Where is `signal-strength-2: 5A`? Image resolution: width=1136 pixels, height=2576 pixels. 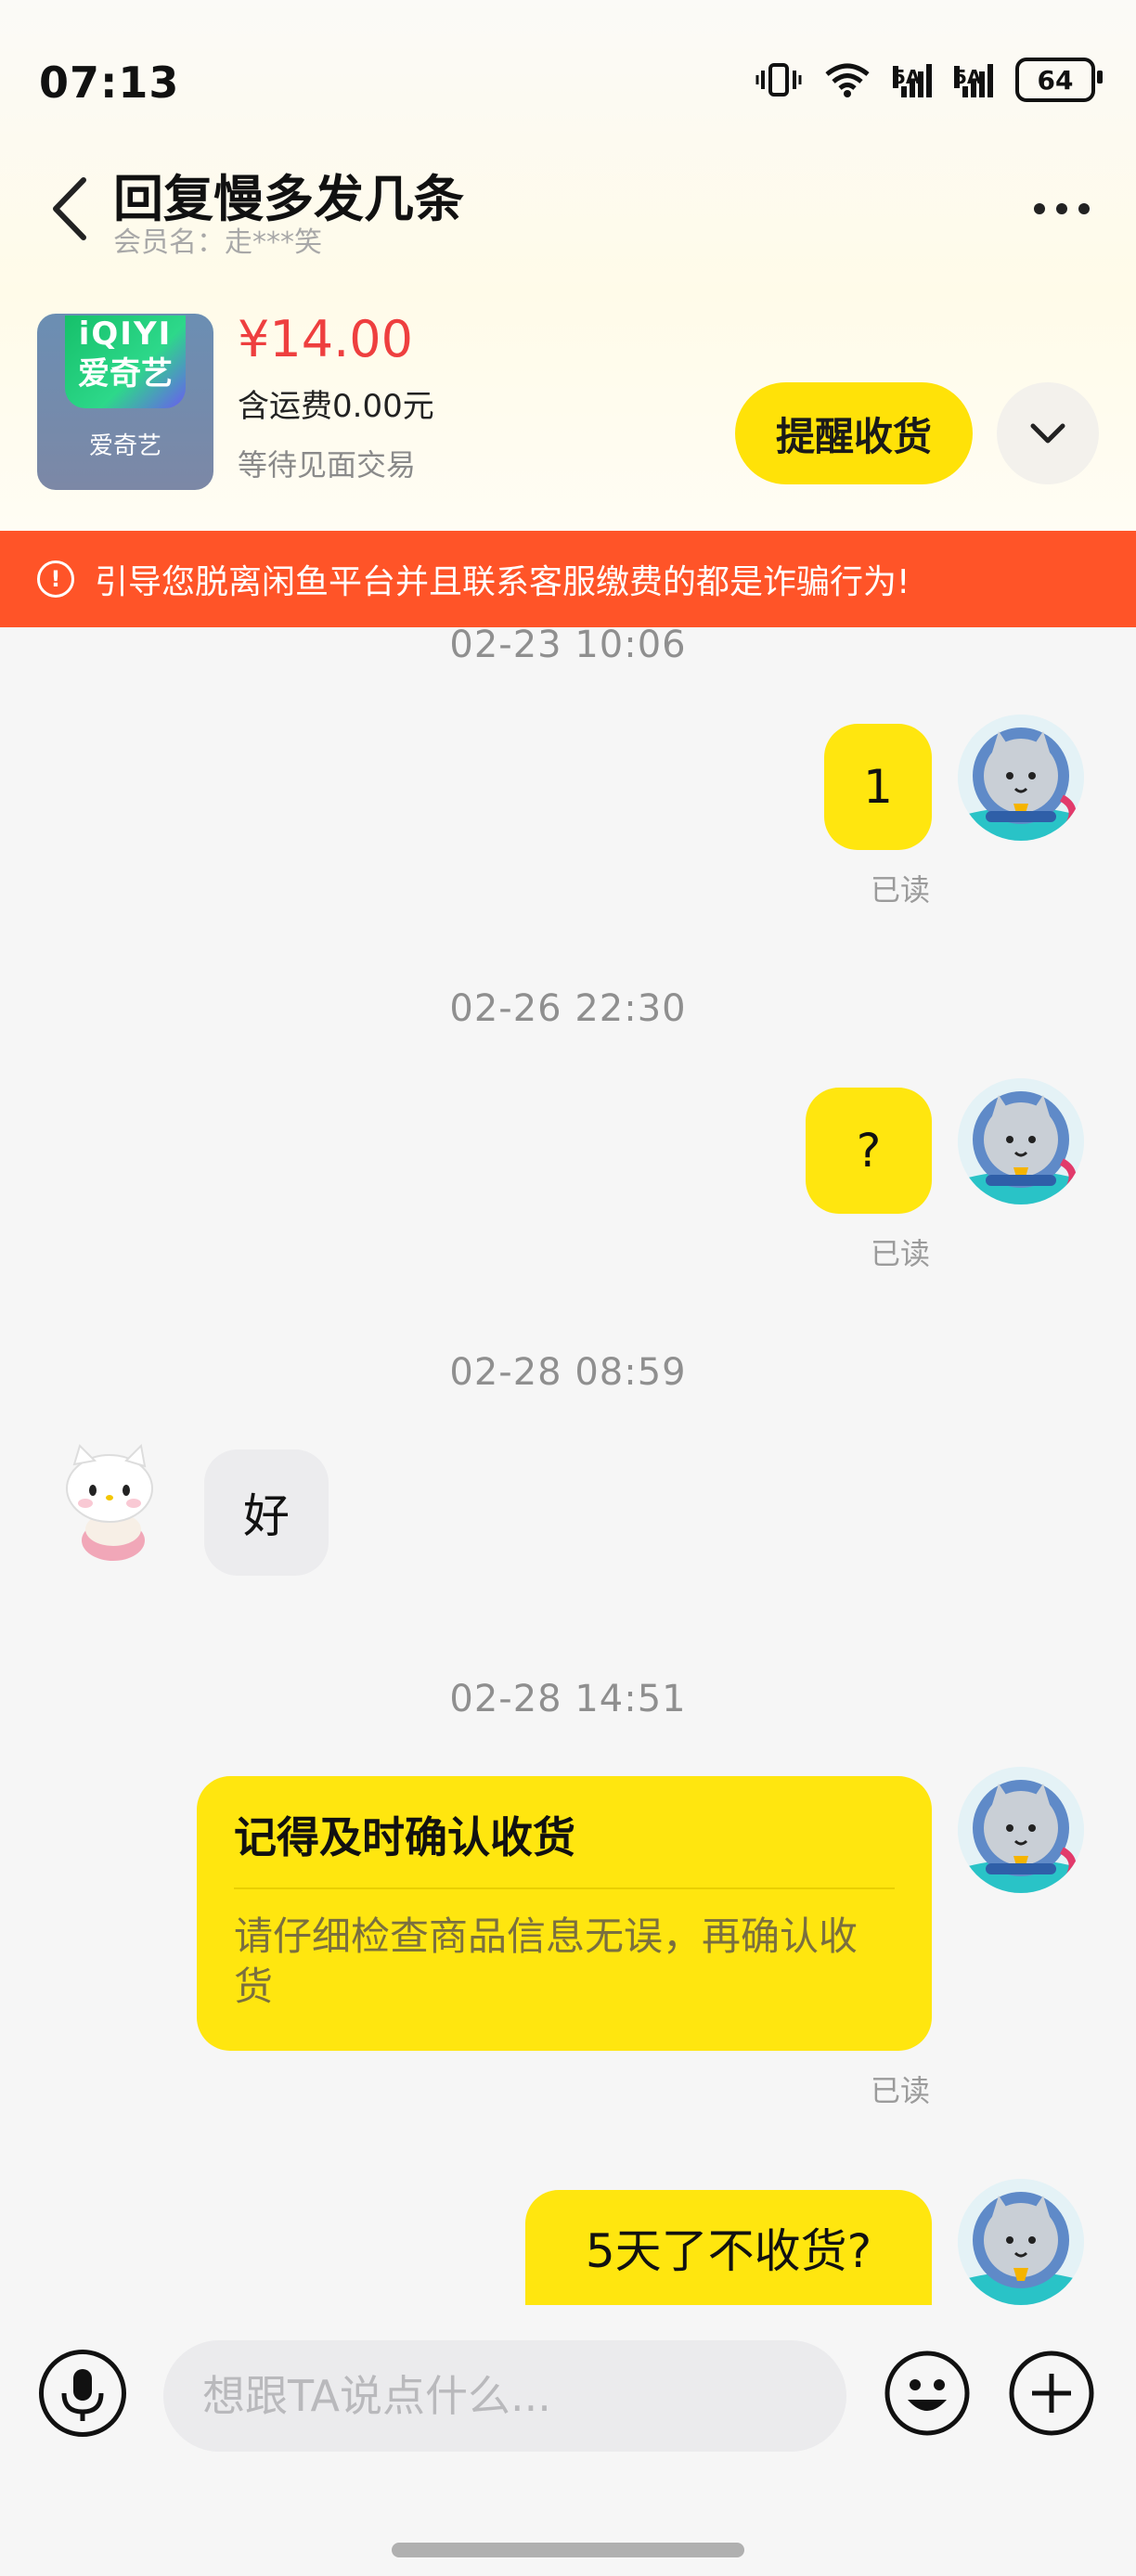 signal-strength-2: 5A is located at coordinates (973, 79).